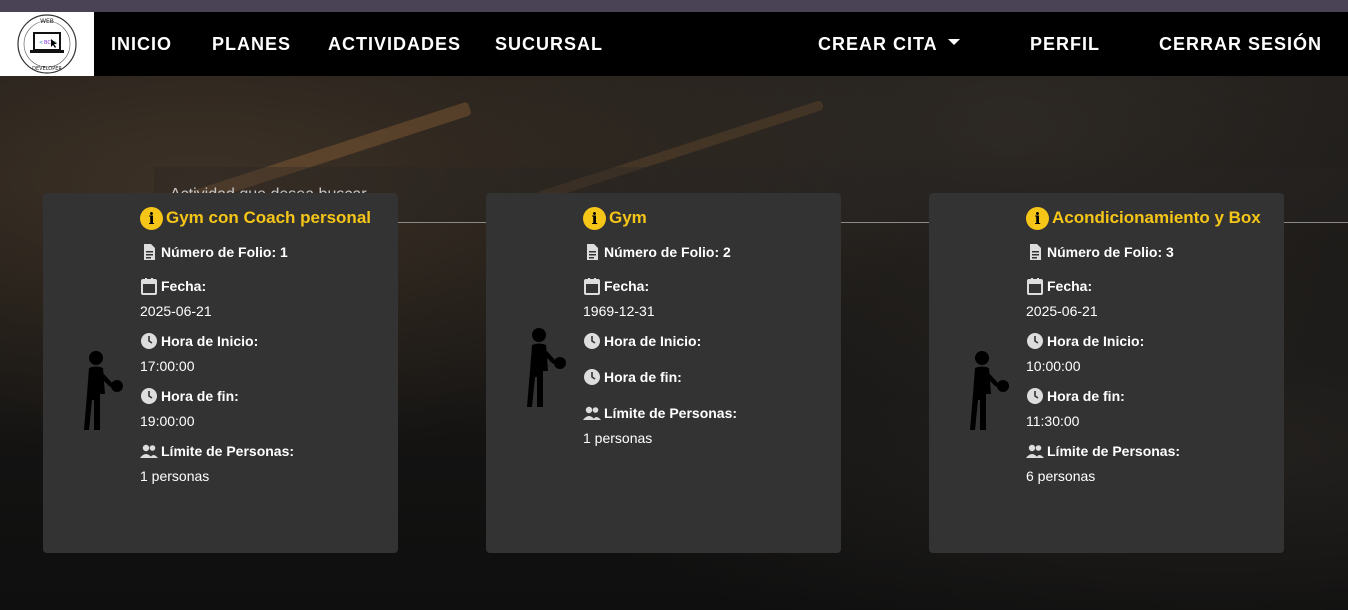 Image resolution: width=1348 pixels, height=610 pixels. I want to click on nav-crear-cita-dropdown: CREAR CITA, so click(889, 44).